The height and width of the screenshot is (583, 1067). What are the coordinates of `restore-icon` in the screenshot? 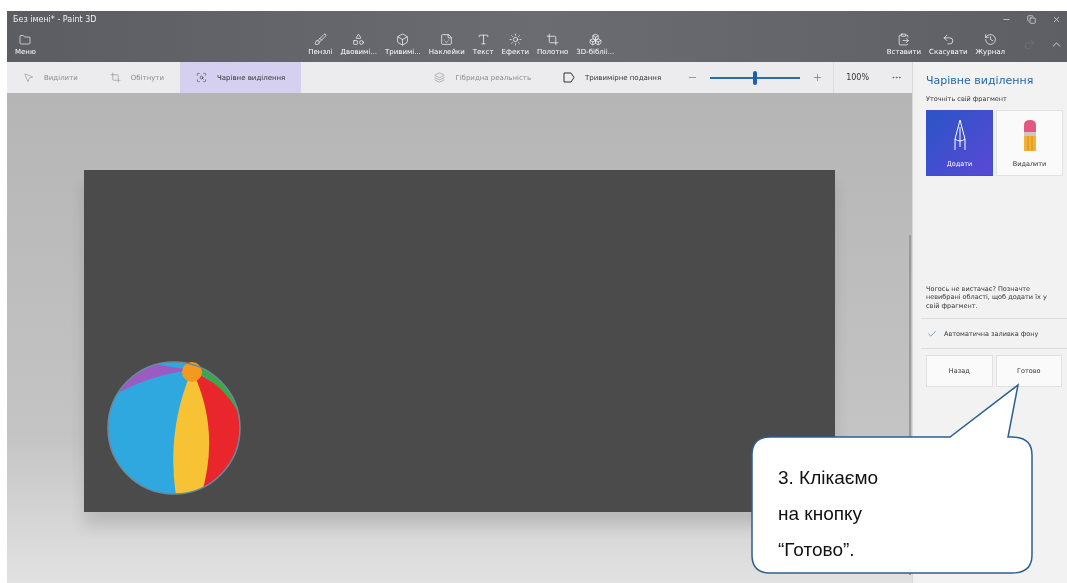 It's located at (1031, 19).